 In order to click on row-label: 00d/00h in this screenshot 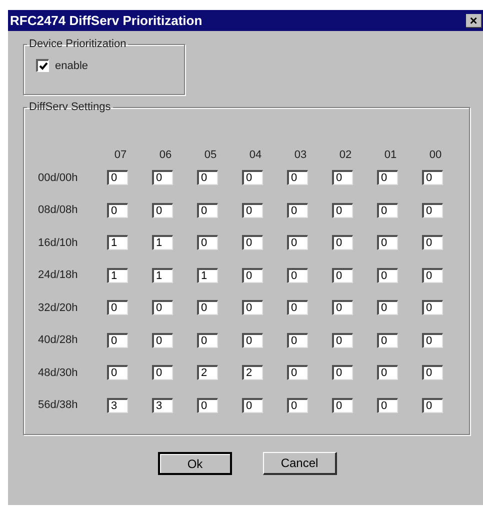, I will do `click(58, 178)`.